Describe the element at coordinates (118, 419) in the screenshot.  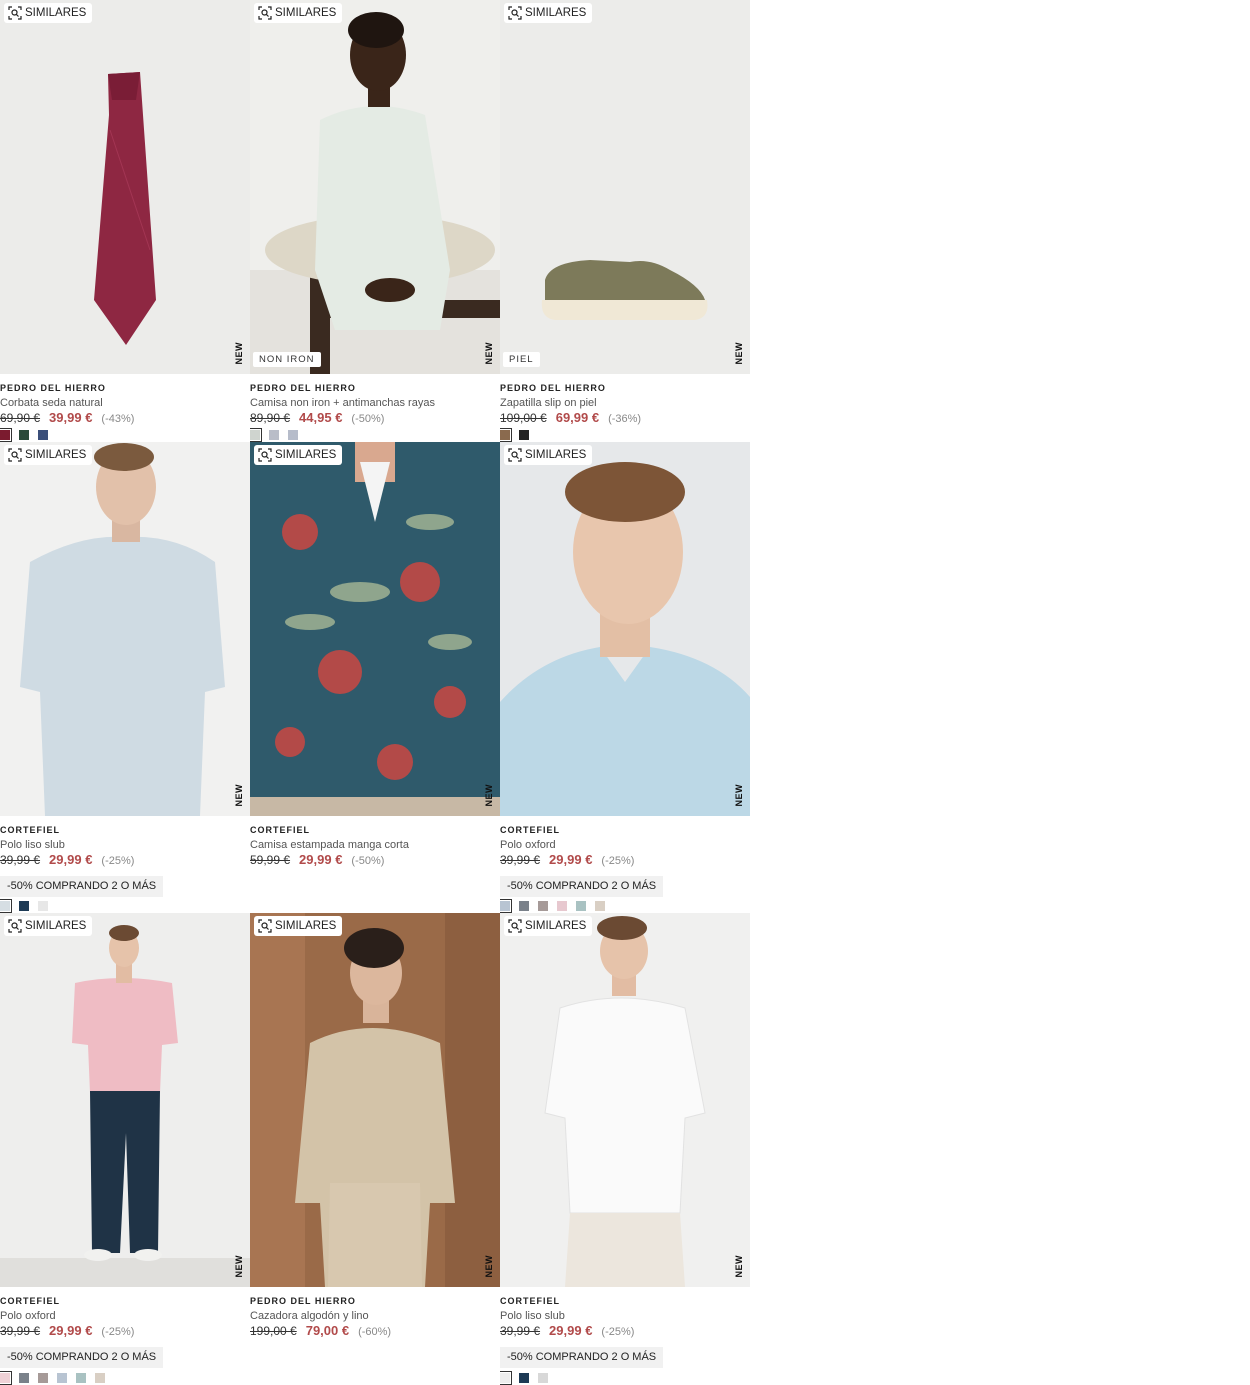
I see `discount-percent: (-43%)` at that location.